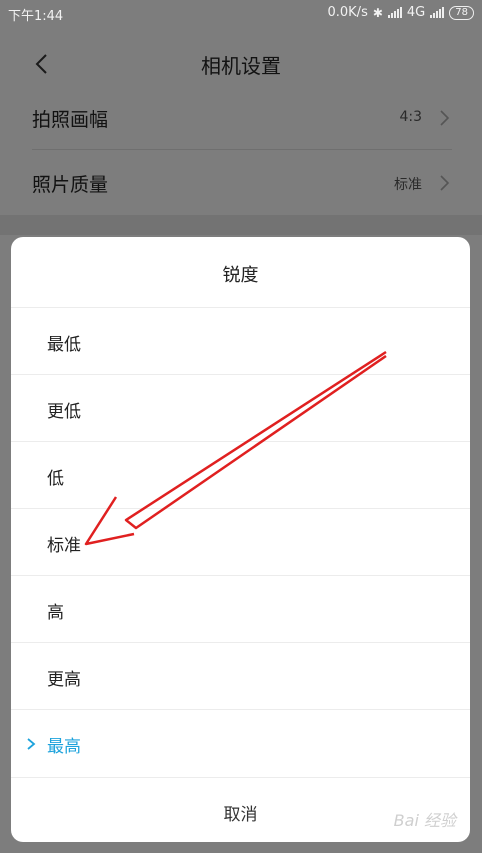 The width and height of the screenshot is (482, 853). What do you see at coordinates (240, 474) in the screenshot?
I see `option-low: 低` at bounding box center [240, 474].